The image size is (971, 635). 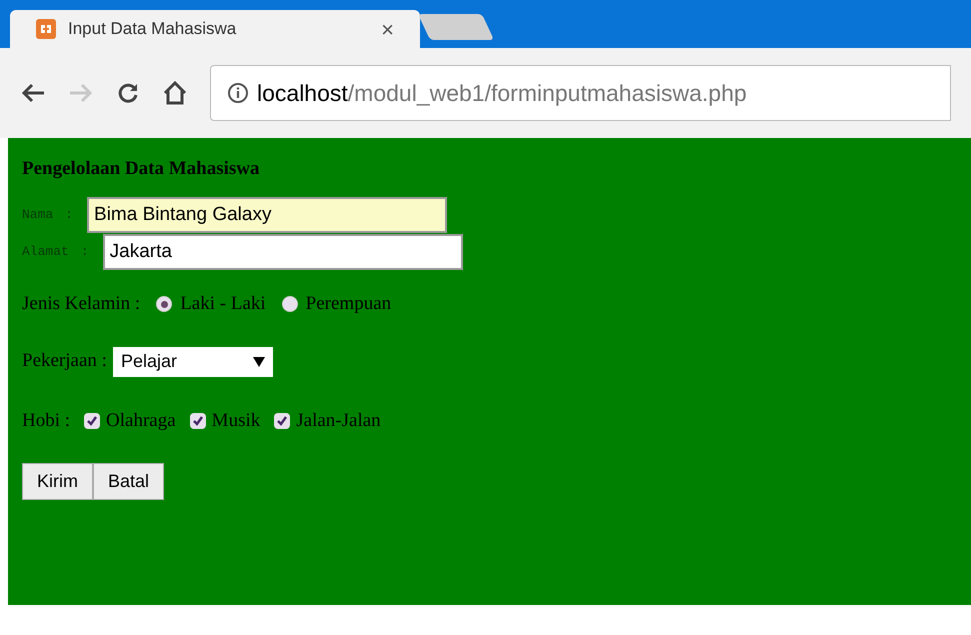 What do you see at coordinates (387, 29) in the screenshot?
I see `close-tab-button: ×` at bounding box center [387, 29].